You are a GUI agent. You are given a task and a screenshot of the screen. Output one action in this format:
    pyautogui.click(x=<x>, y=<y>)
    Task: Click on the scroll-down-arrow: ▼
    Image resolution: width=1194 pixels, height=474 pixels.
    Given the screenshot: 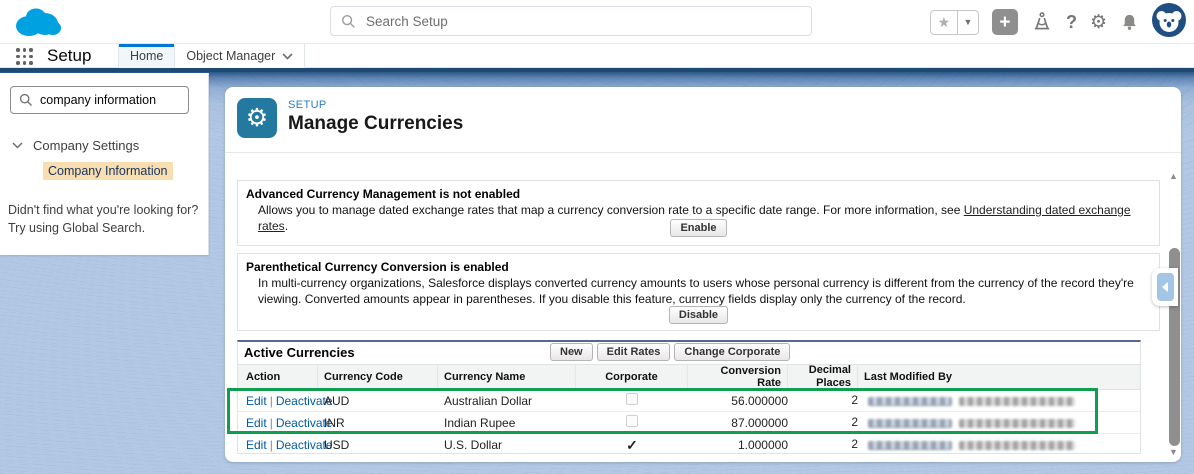 What is the action you would take?
    pyautogui.click(x=1173, y=452)
    